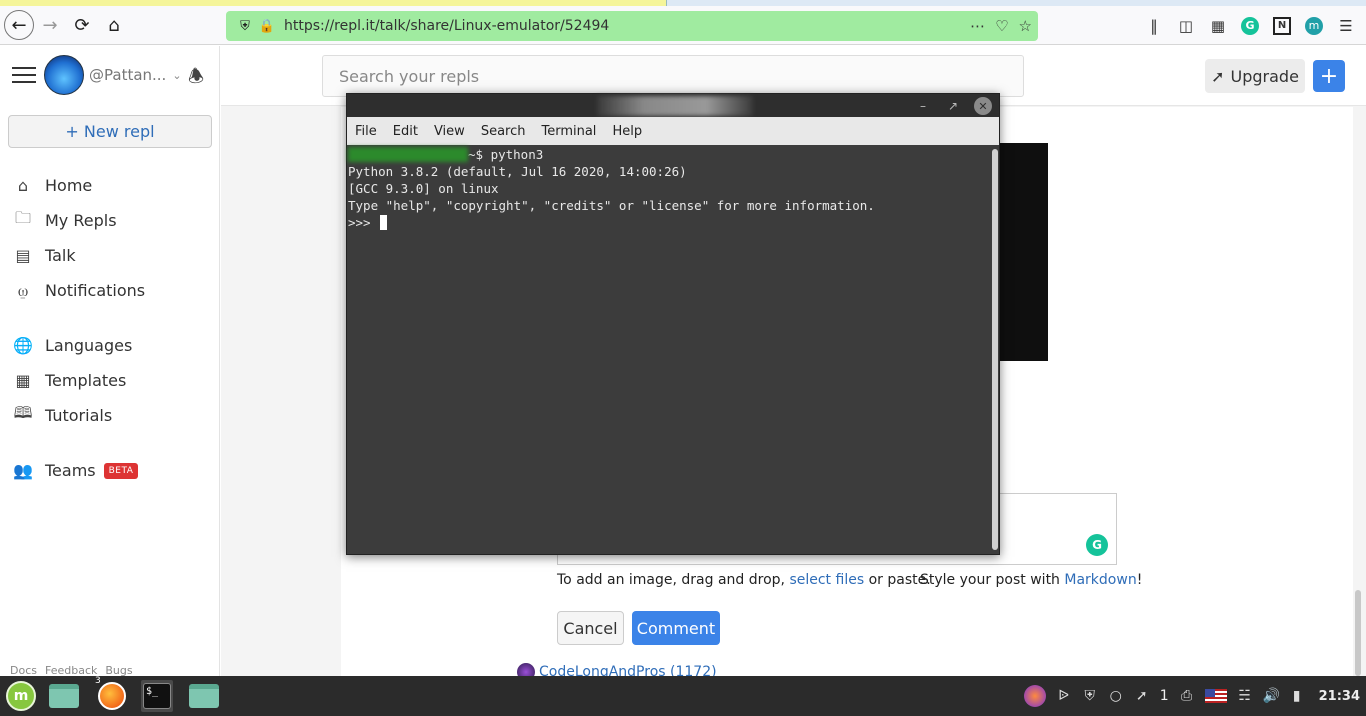 This screenshot has width=1366, height=716. Describe the element at coordinates (568, 131) in the screenshot. I see `menu-terminal: Terminal` at that location.